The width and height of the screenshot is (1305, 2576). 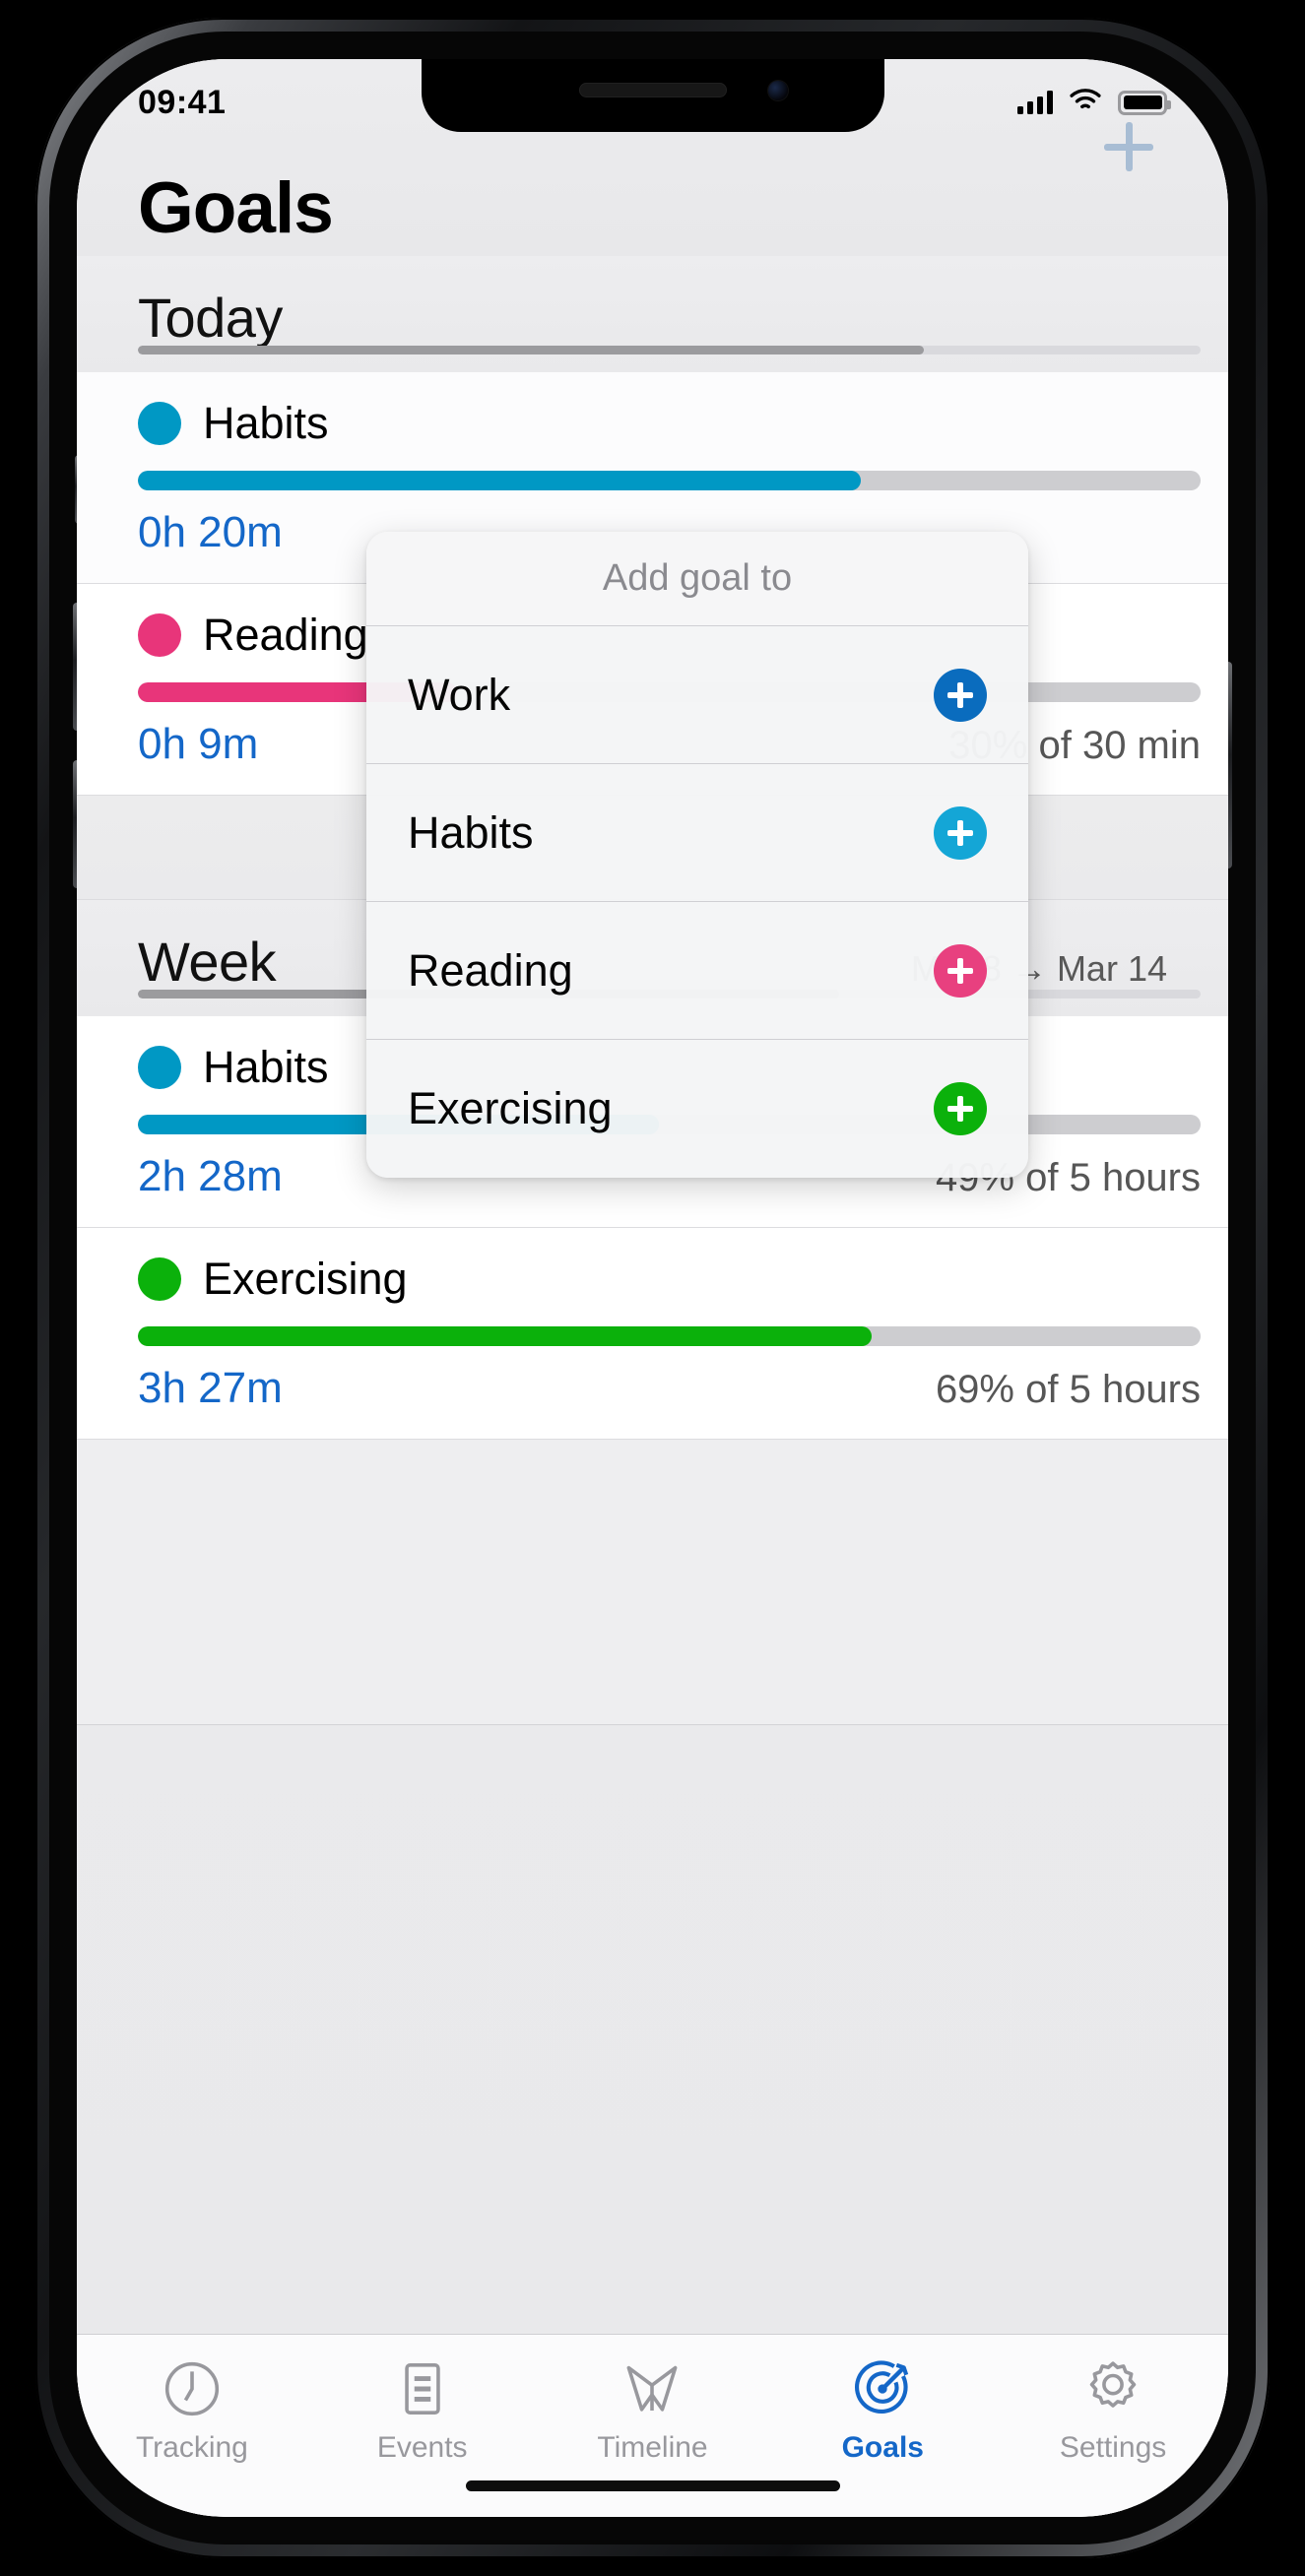 I want to click on clock-icon, so click(x=192, y=2388).